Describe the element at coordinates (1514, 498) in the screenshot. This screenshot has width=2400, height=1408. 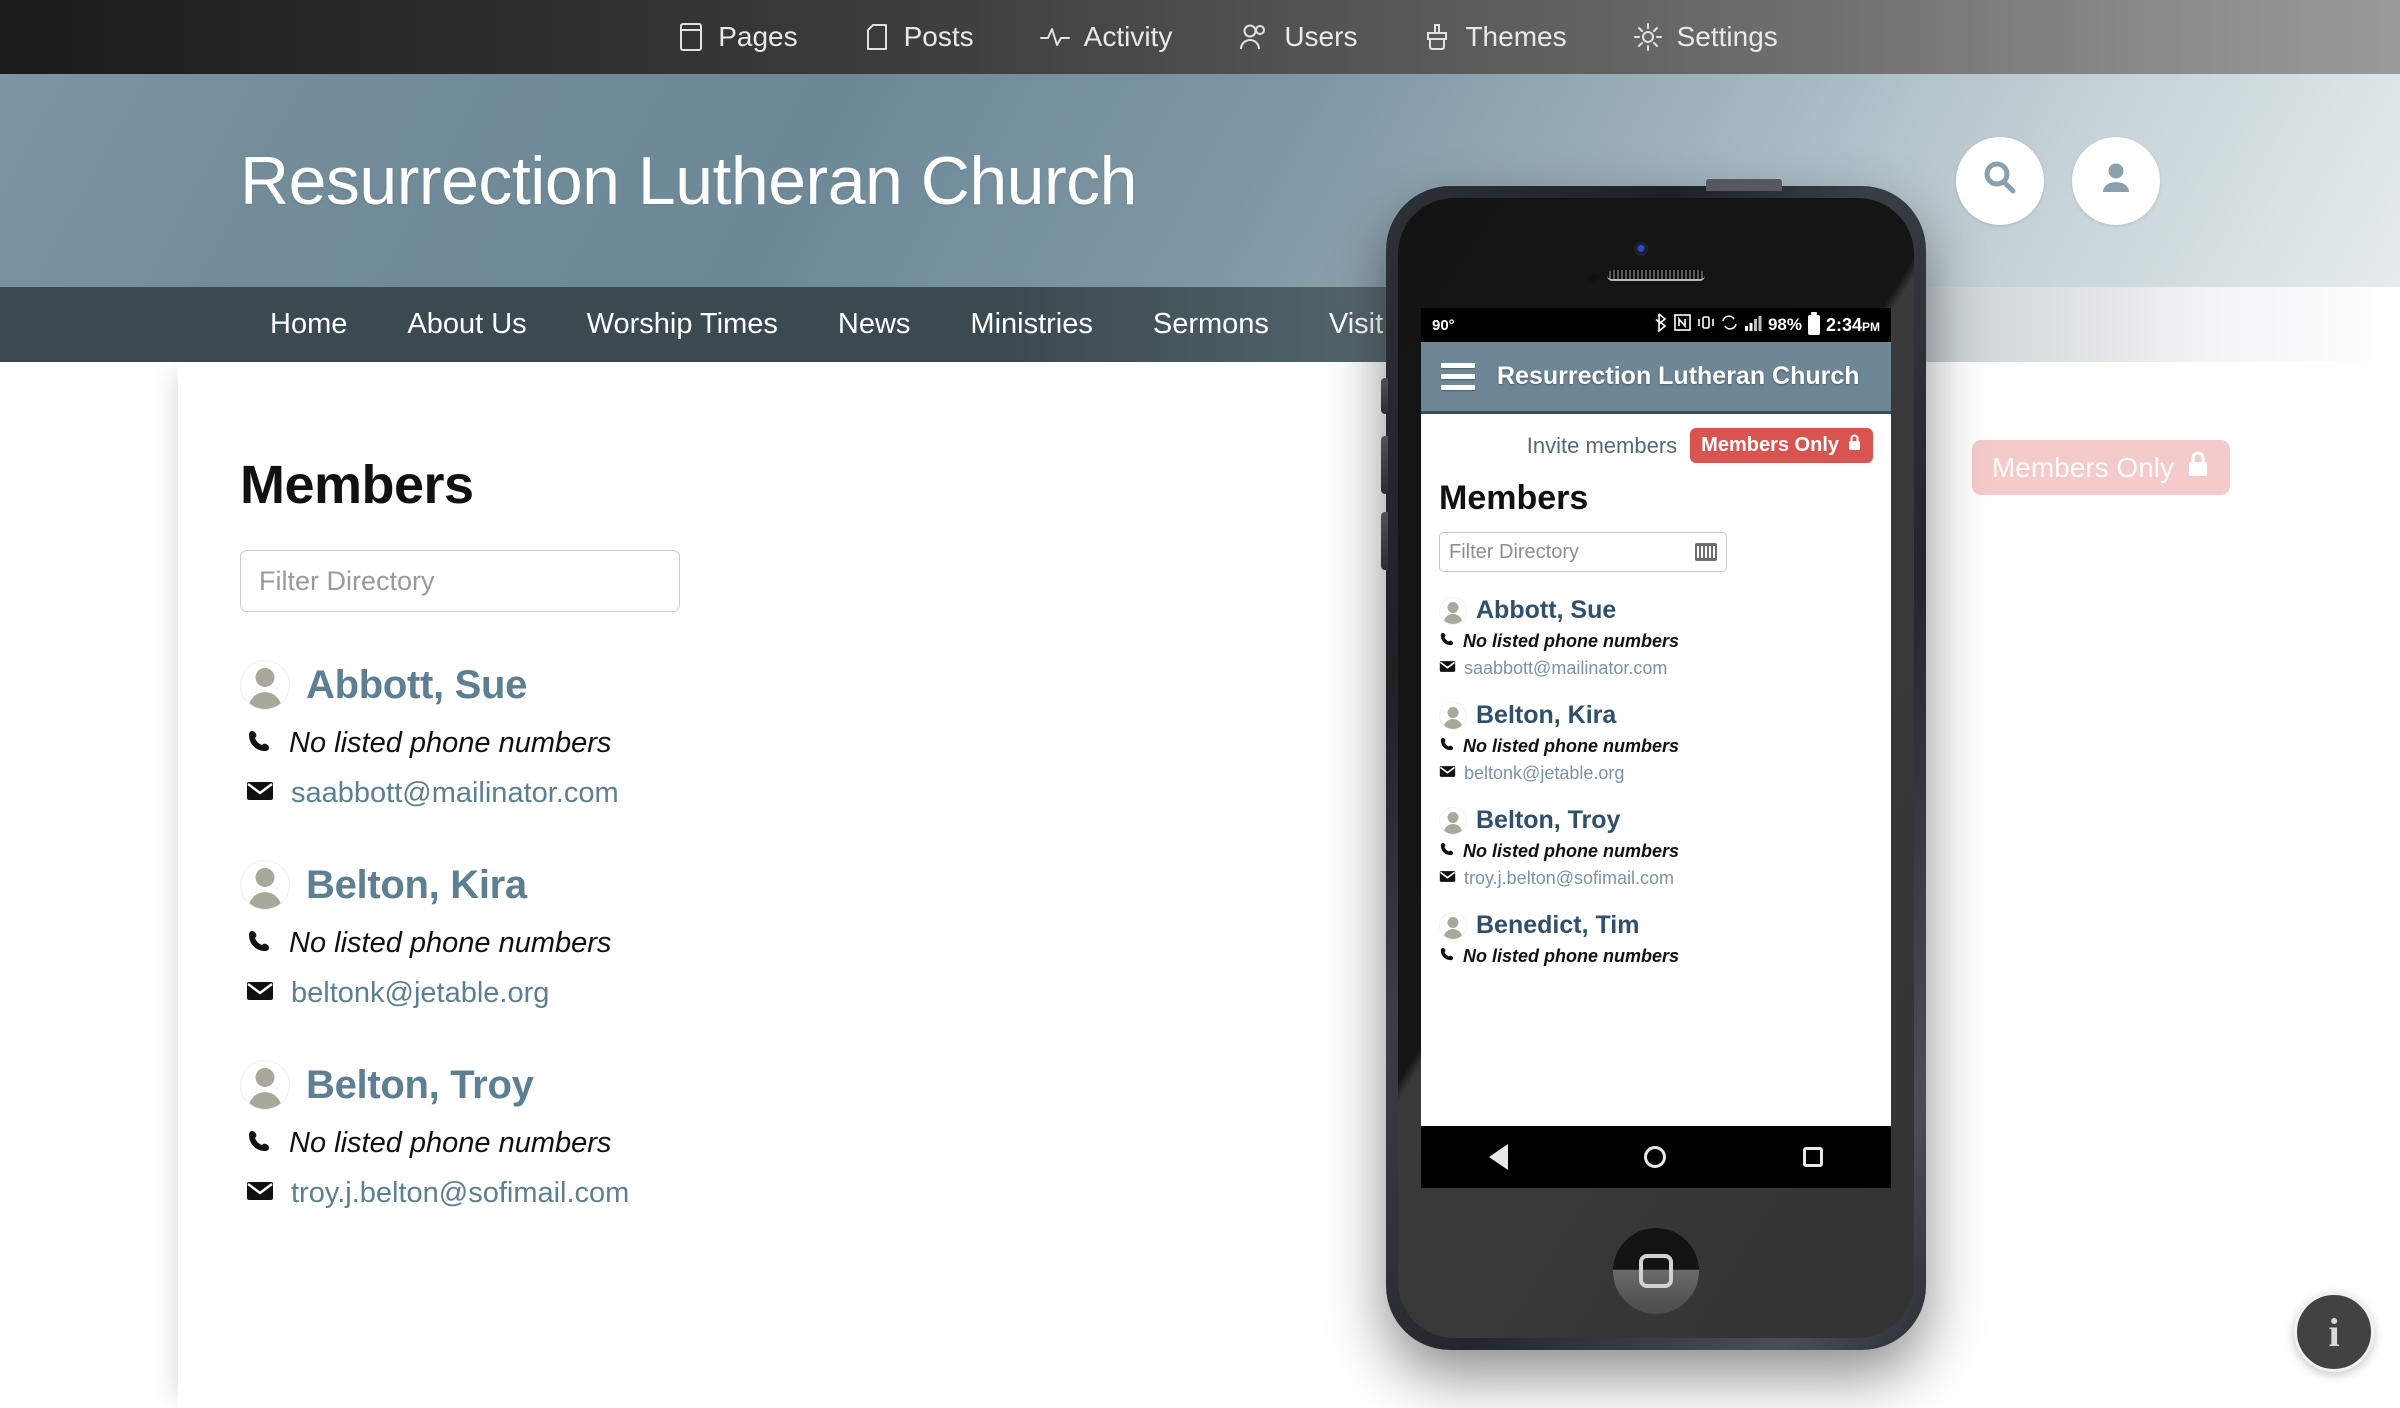
I see `mobile-page-title: Members` at that location.